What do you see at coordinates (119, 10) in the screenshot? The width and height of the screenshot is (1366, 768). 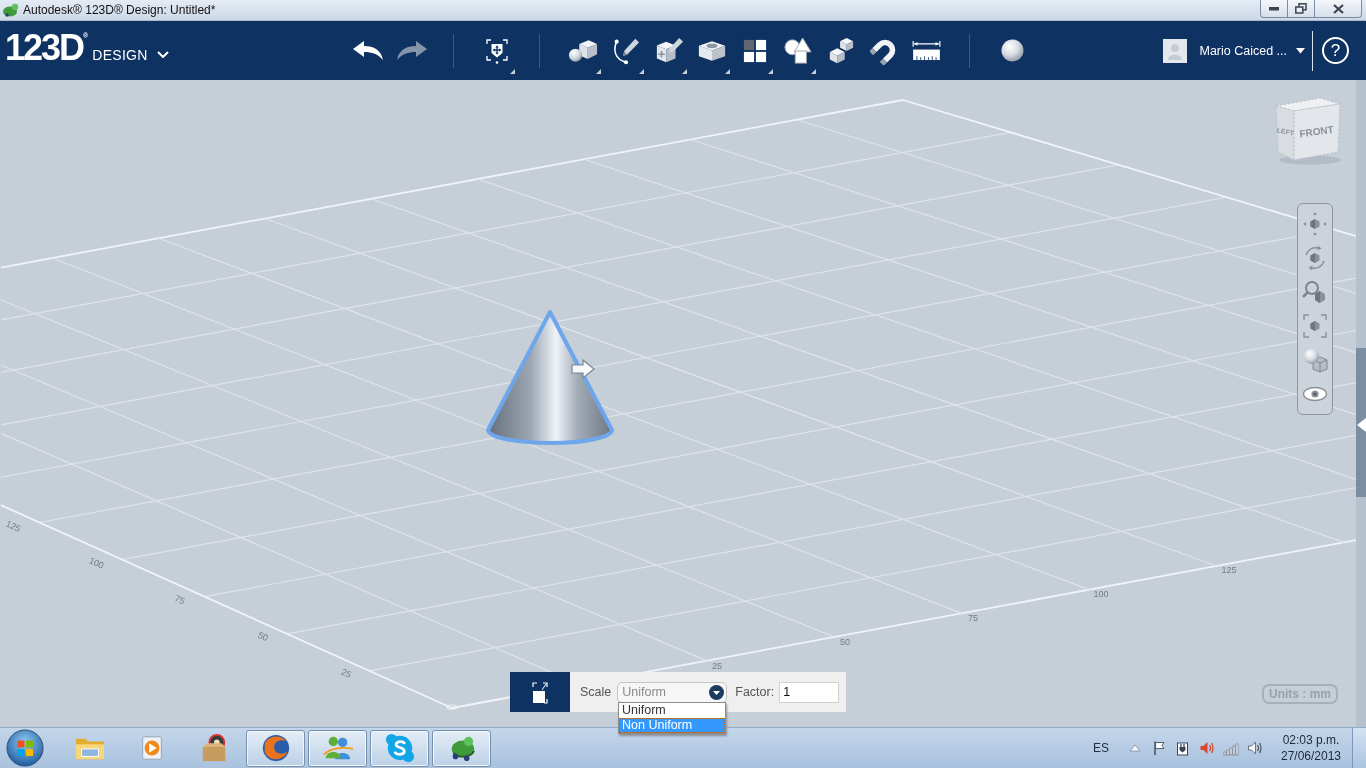 I see `window-title: Autodesk® 123D® Design: Untitled*` at bounding box center [119, 10].